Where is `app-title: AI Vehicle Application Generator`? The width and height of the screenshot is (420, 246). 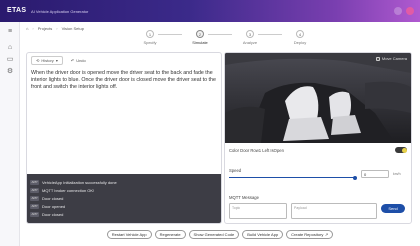 app-title: AI Vehicle Application Generator is located at coordinates (60, 11).